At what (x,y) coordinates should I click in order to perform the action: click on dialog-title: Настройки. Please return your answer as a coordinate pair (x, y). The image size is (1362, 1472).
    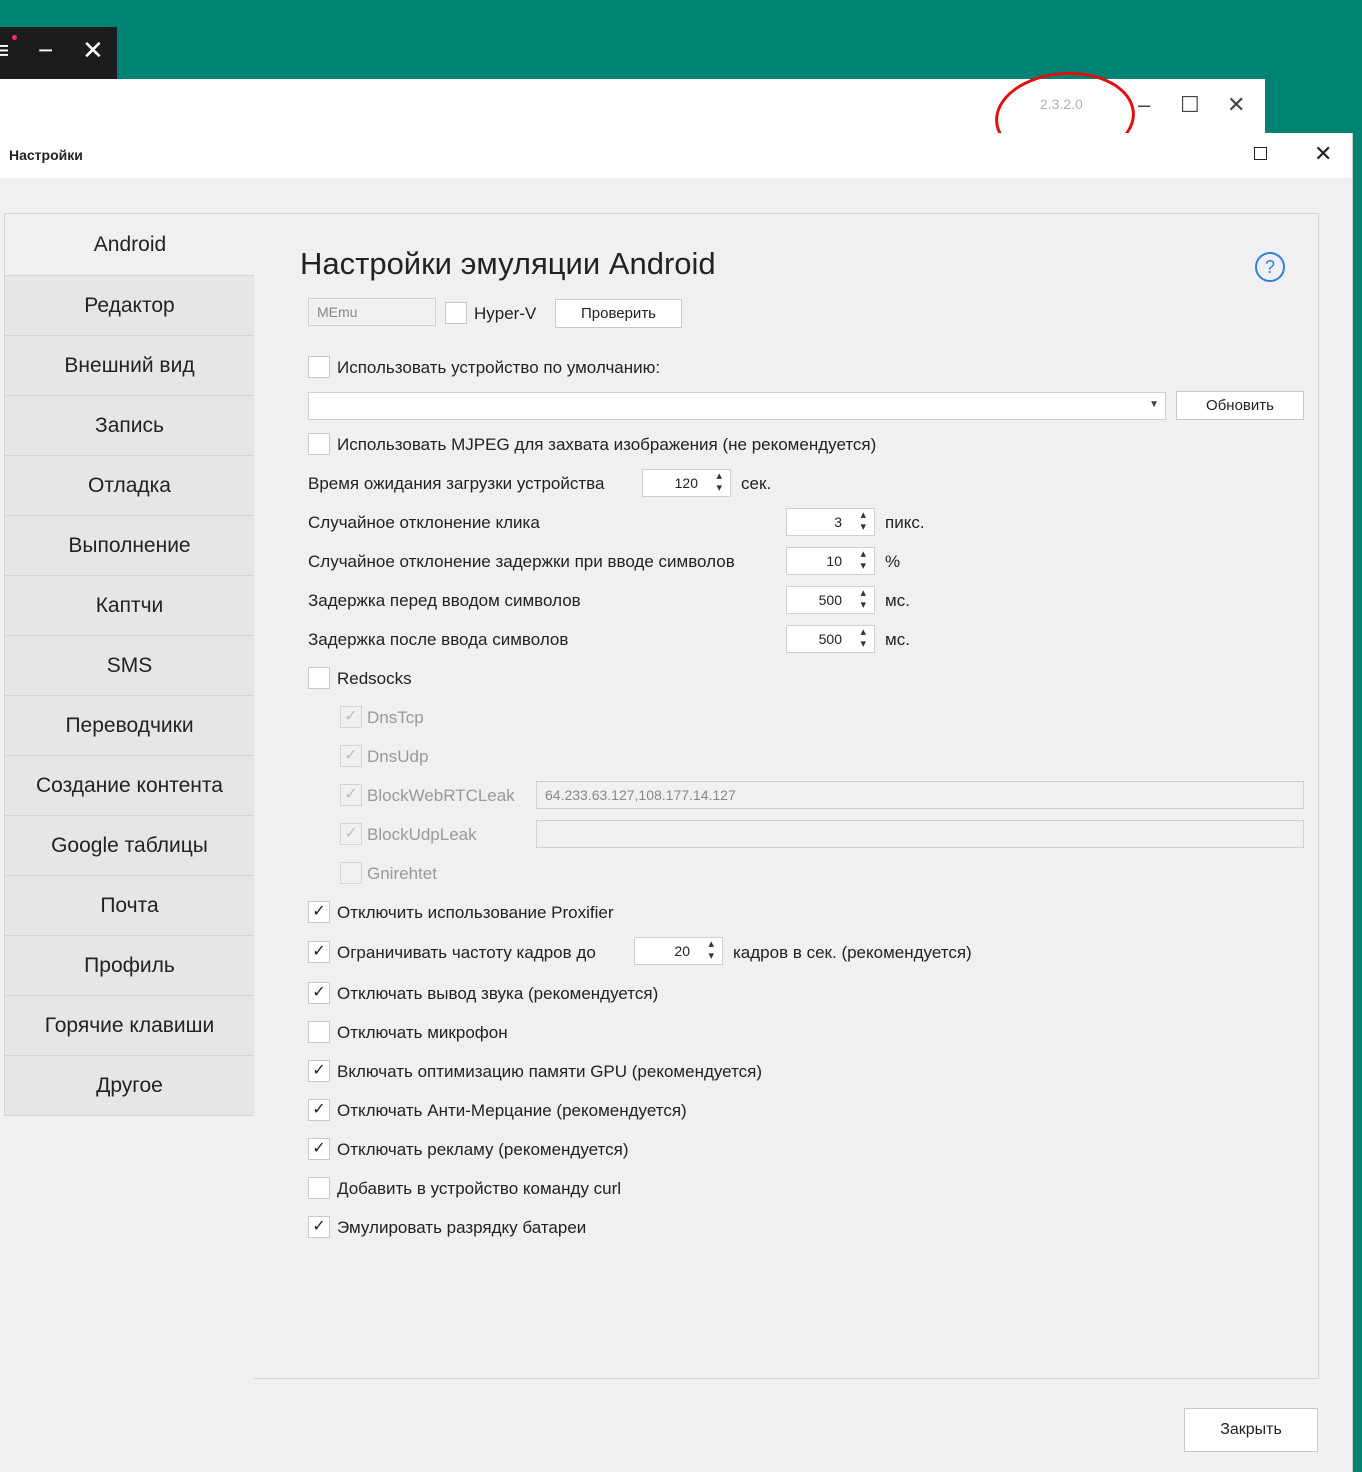
    Looking at the image, I should click on (46, 155).